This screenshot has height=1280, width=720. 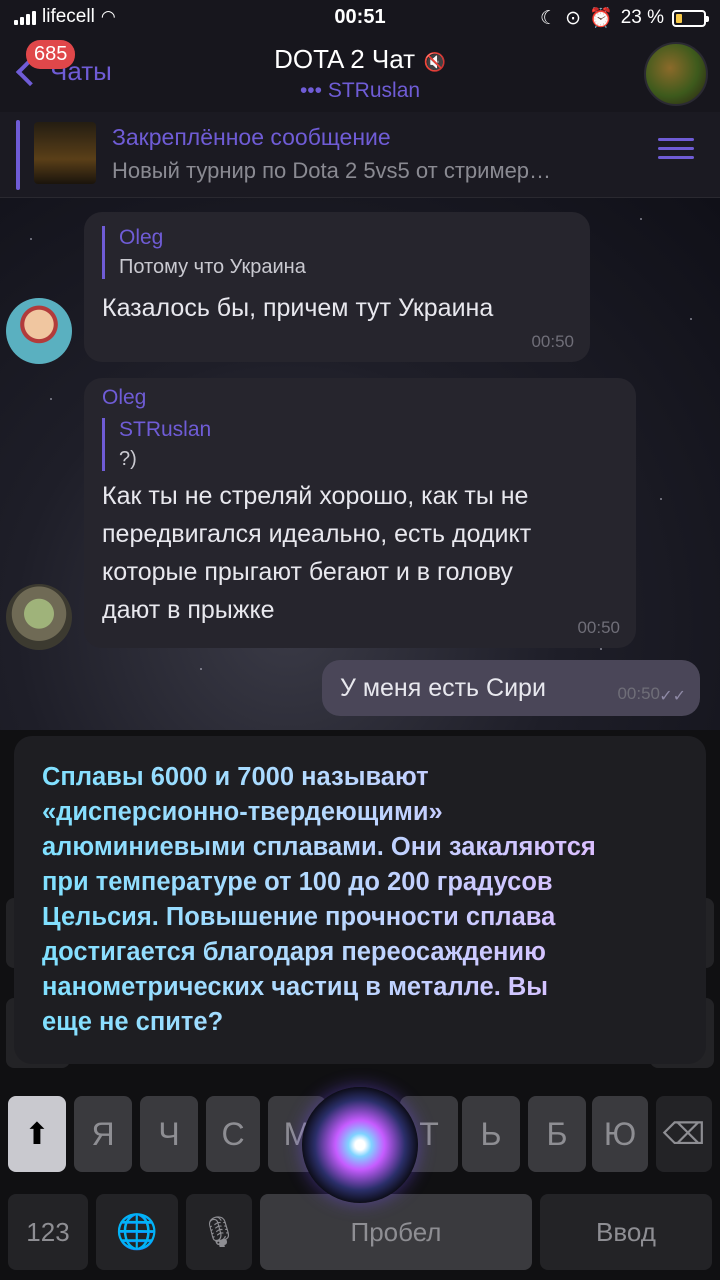 I want to click on message-line: которые прыгают бегают и в голову, so click(x=307, y=572).